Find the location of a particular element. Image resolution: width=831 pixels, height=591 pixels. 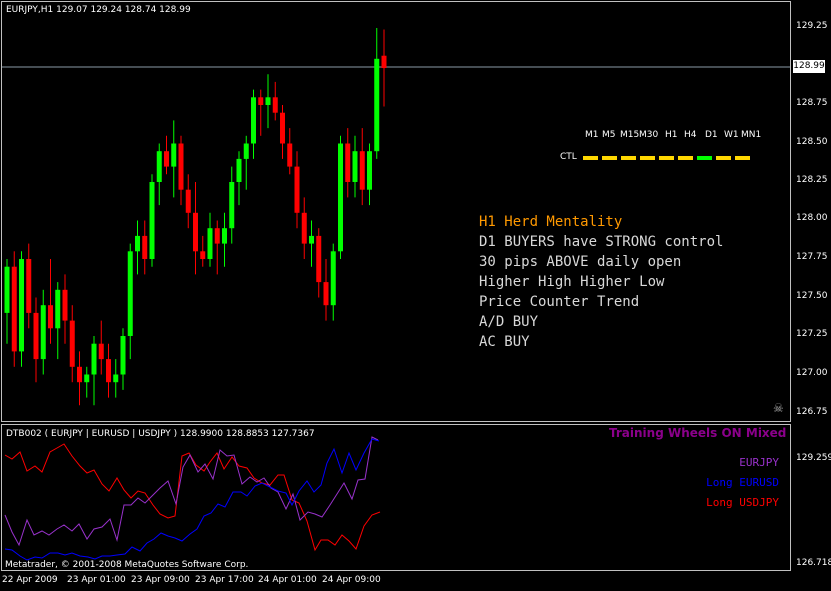

indicator-scale-top: 129.2599 is located at coordinates (813, 458).